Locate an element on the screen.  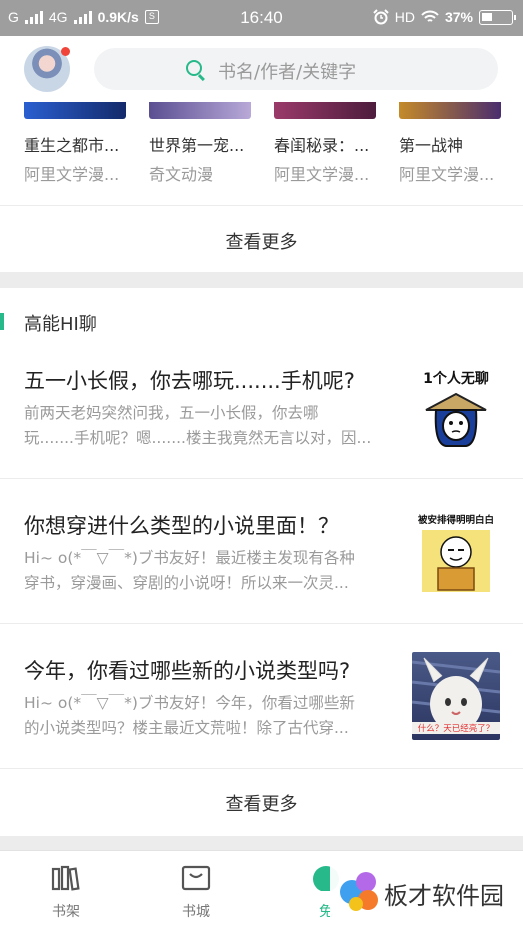
watermark: 板才软件园 is located at coordinates (426, 892).